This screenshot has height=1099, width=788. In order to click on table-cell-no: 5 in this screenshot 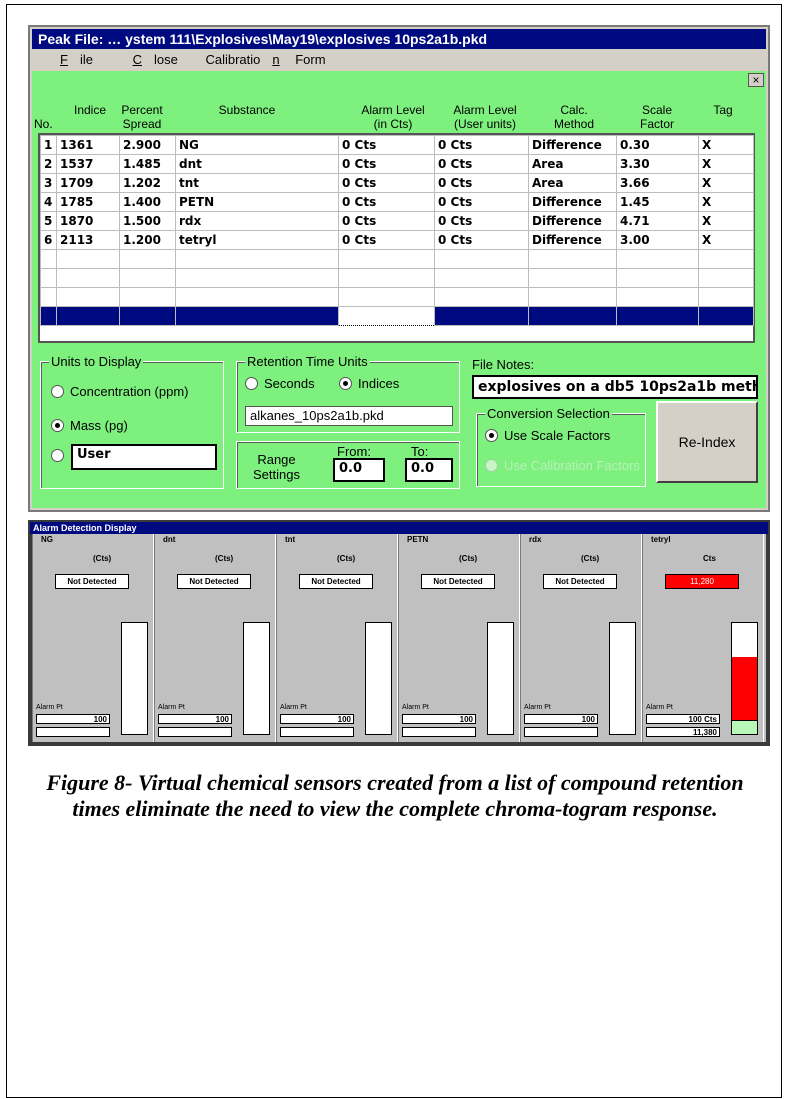, I will do `click(48, 221)`.